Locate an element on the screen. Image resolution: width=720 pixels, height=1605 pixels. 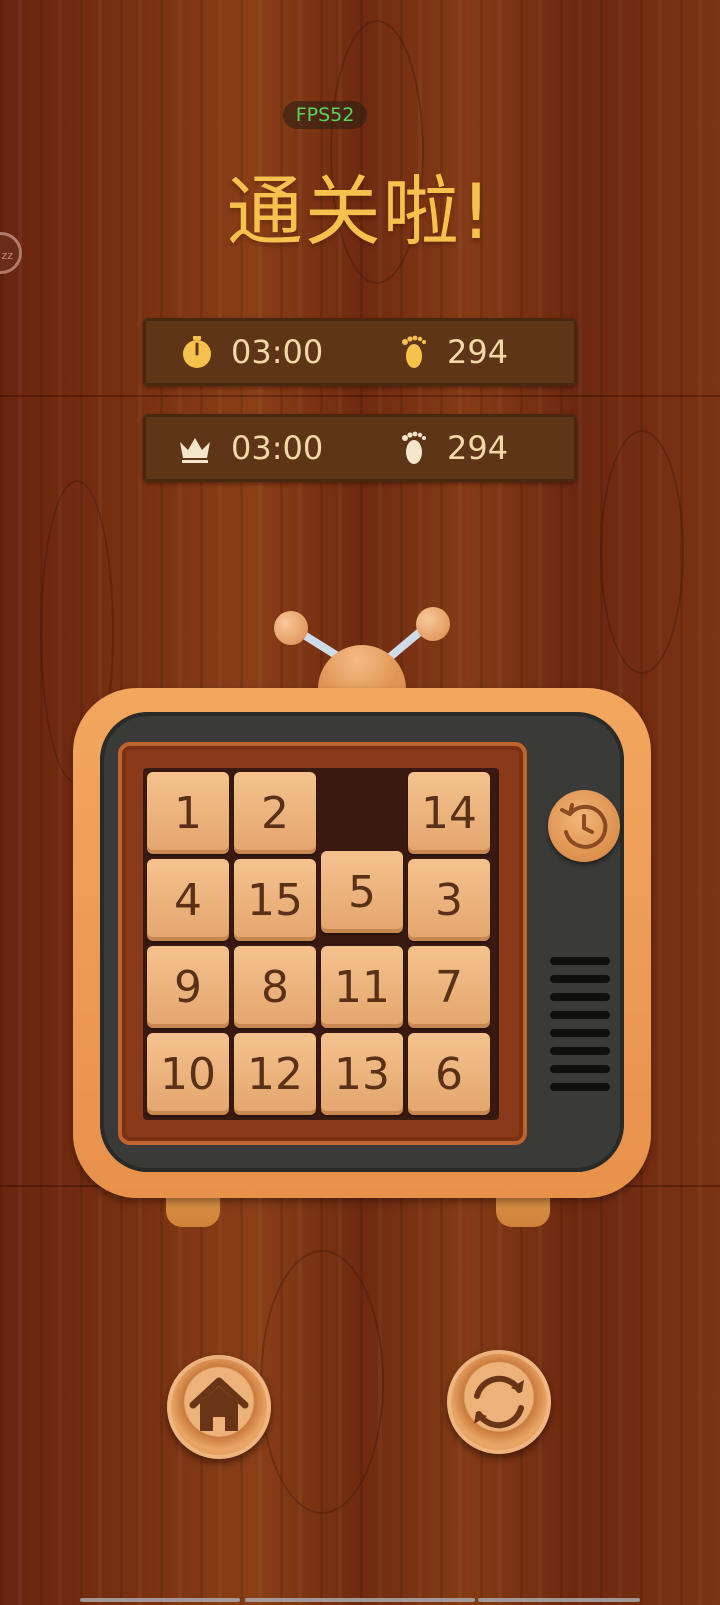
best-steps: 294 is located at coordinates (478, 448).